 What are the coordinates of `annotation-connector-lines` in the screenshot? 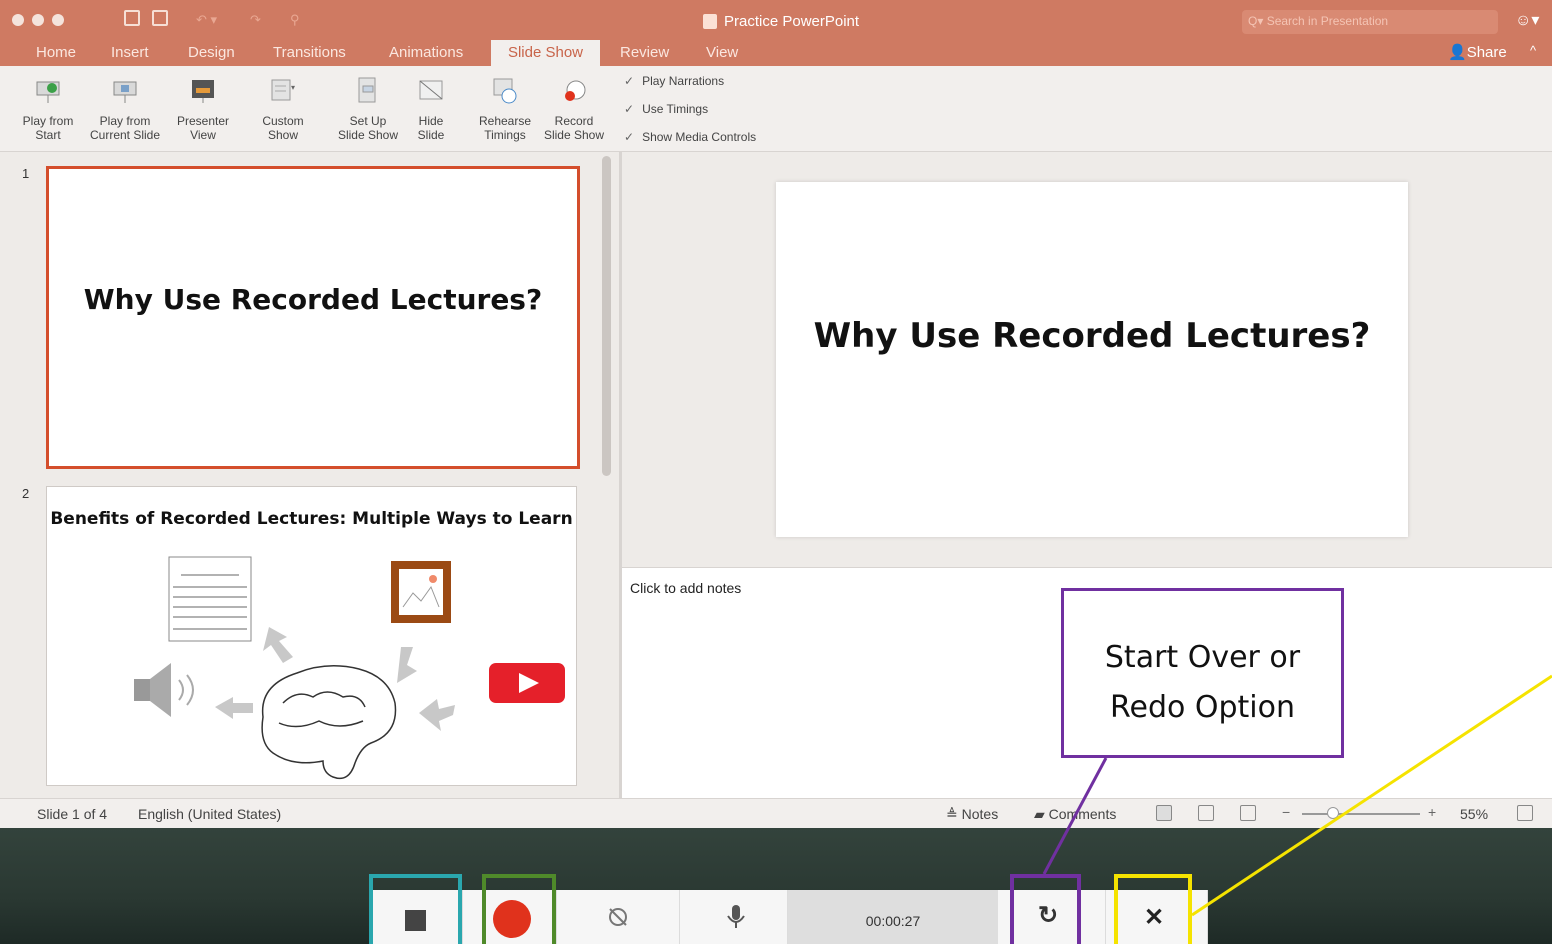 It's located at (1297, 795).